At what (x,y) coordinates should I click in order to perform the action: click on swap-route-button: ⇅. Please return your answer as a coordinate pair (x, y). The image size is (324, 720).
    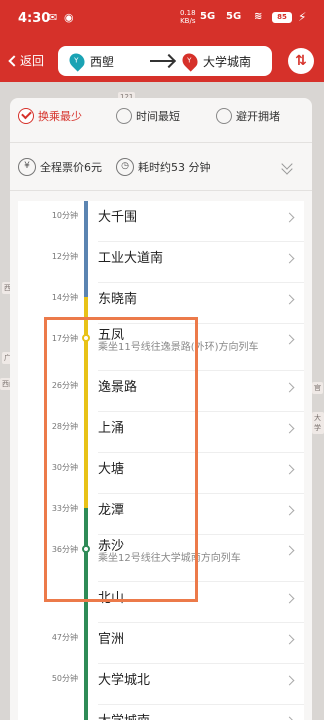
    Looking at the image, I should click on (301, 61).